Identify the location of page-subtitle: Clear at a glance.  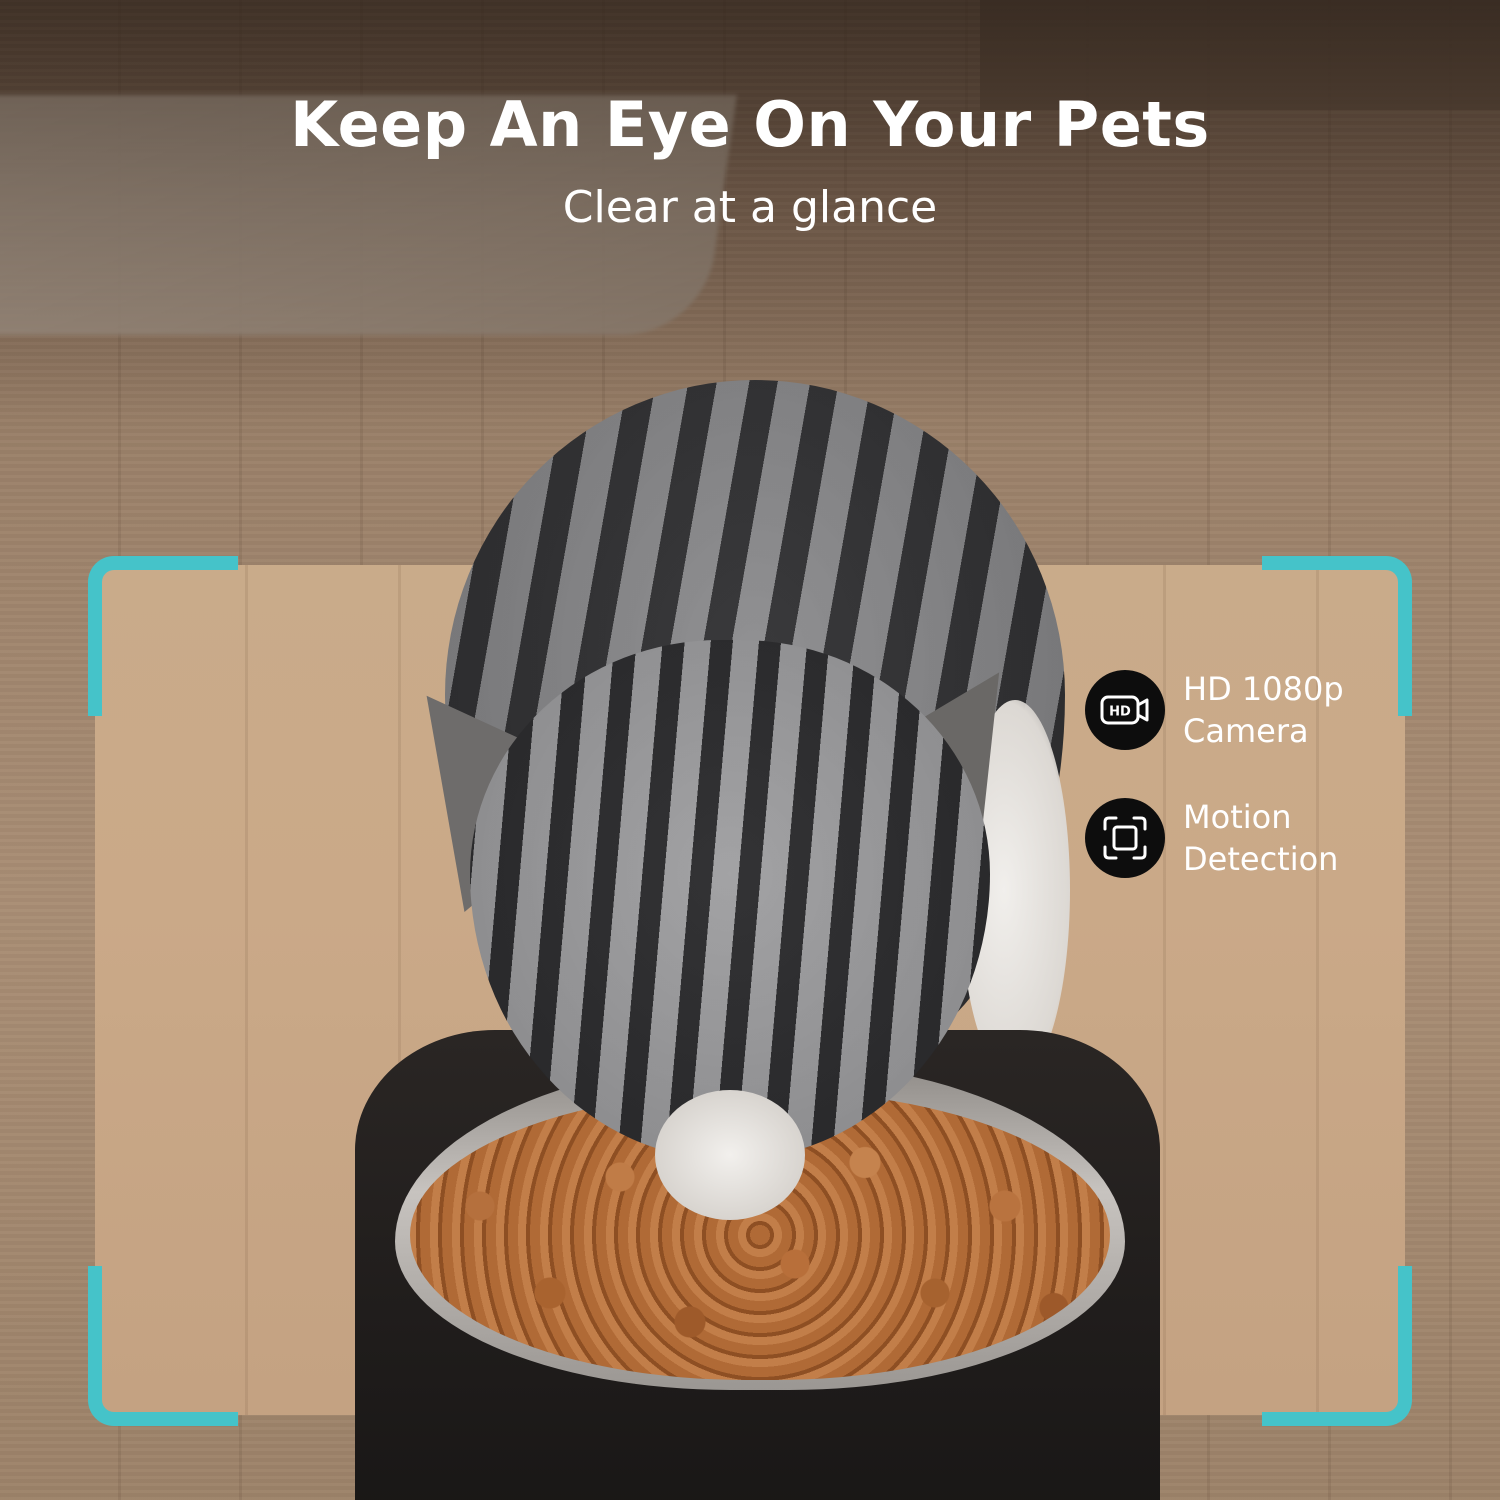
(750, 207).